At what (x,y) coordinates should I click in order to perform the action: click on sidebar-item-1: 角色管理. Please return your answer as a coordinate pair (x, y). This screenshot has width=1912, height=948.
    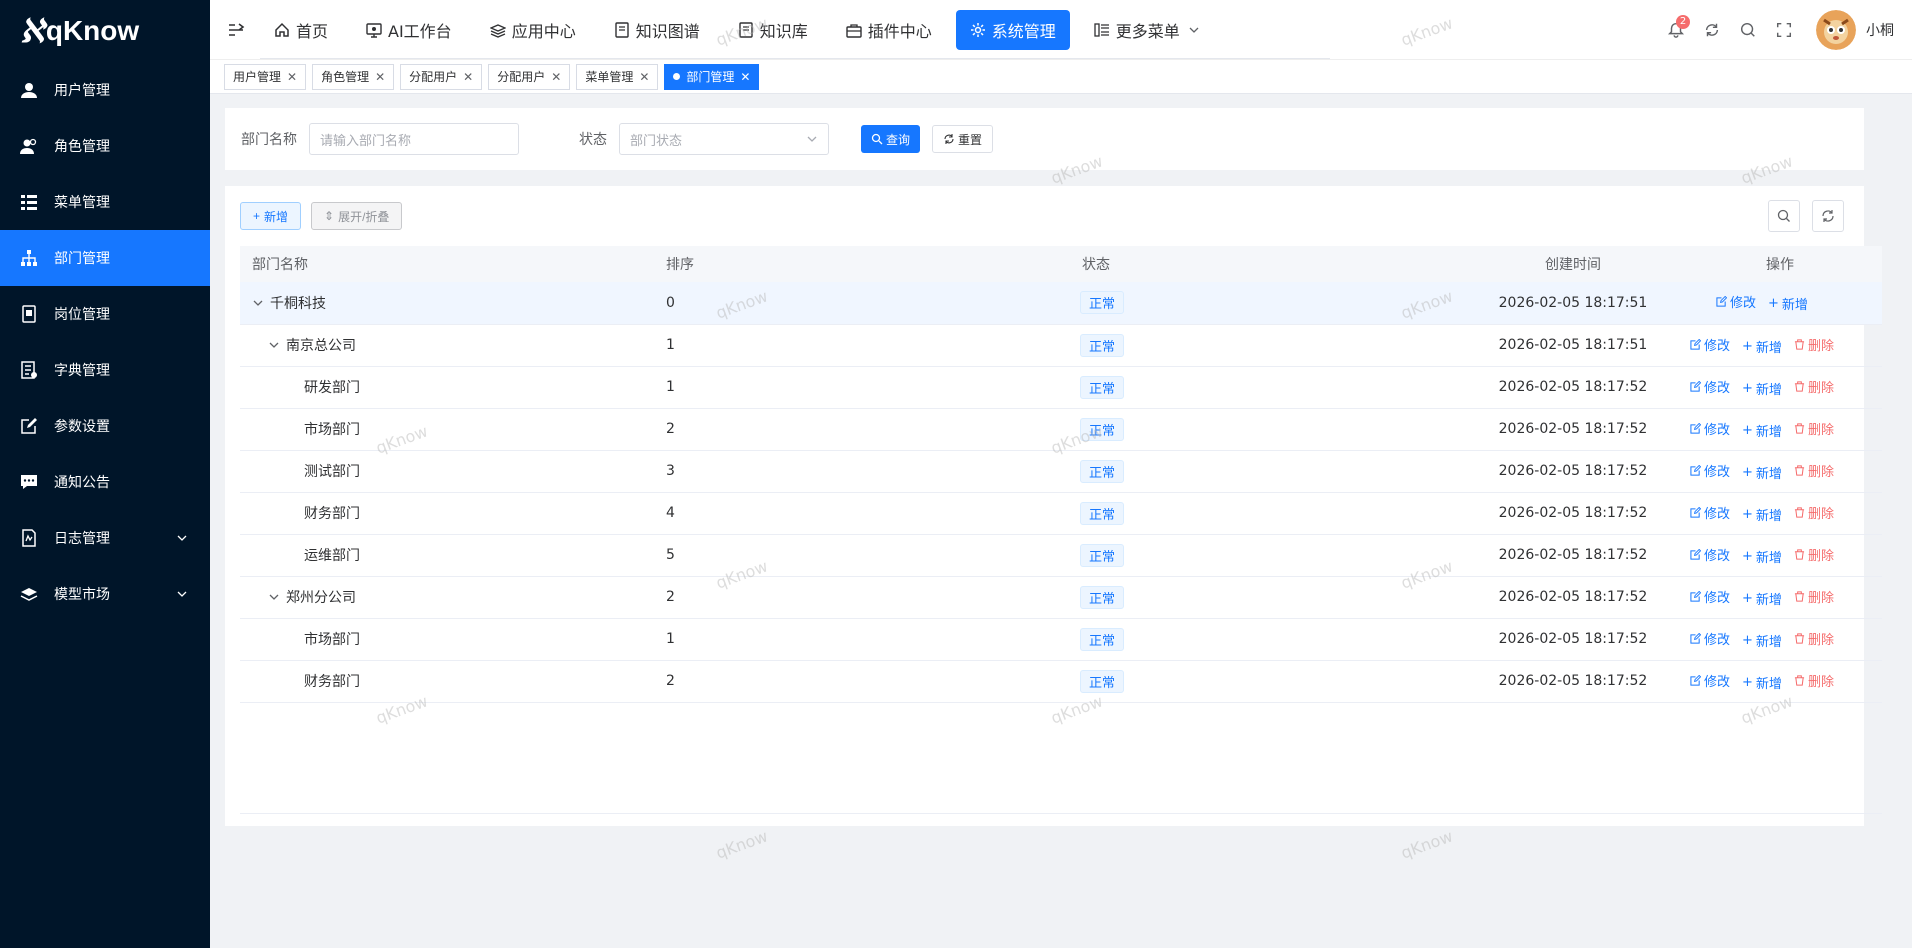
    Looking at the image, I should click on (105, 146).